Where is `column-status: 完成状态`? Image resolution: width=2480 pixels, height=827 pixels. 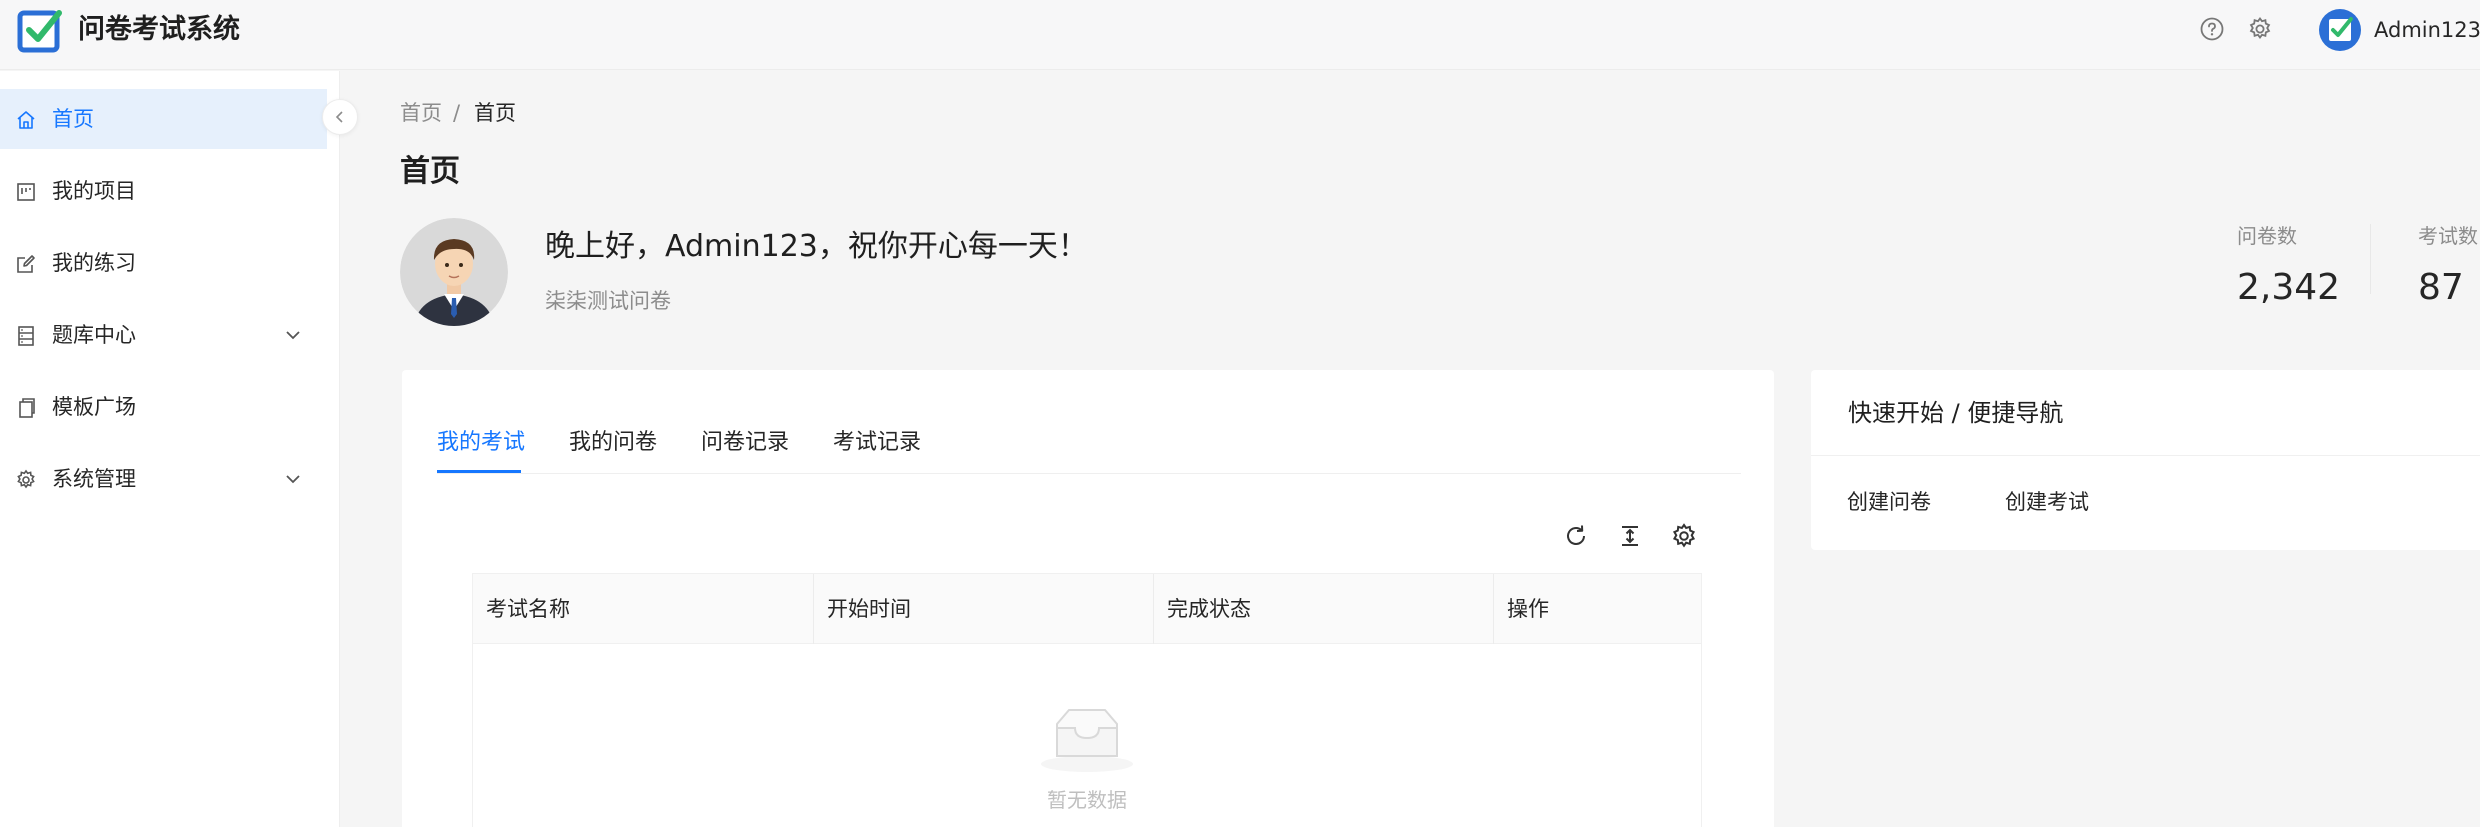
column-status: 完成状态 is located at coordinates (1323, 609).